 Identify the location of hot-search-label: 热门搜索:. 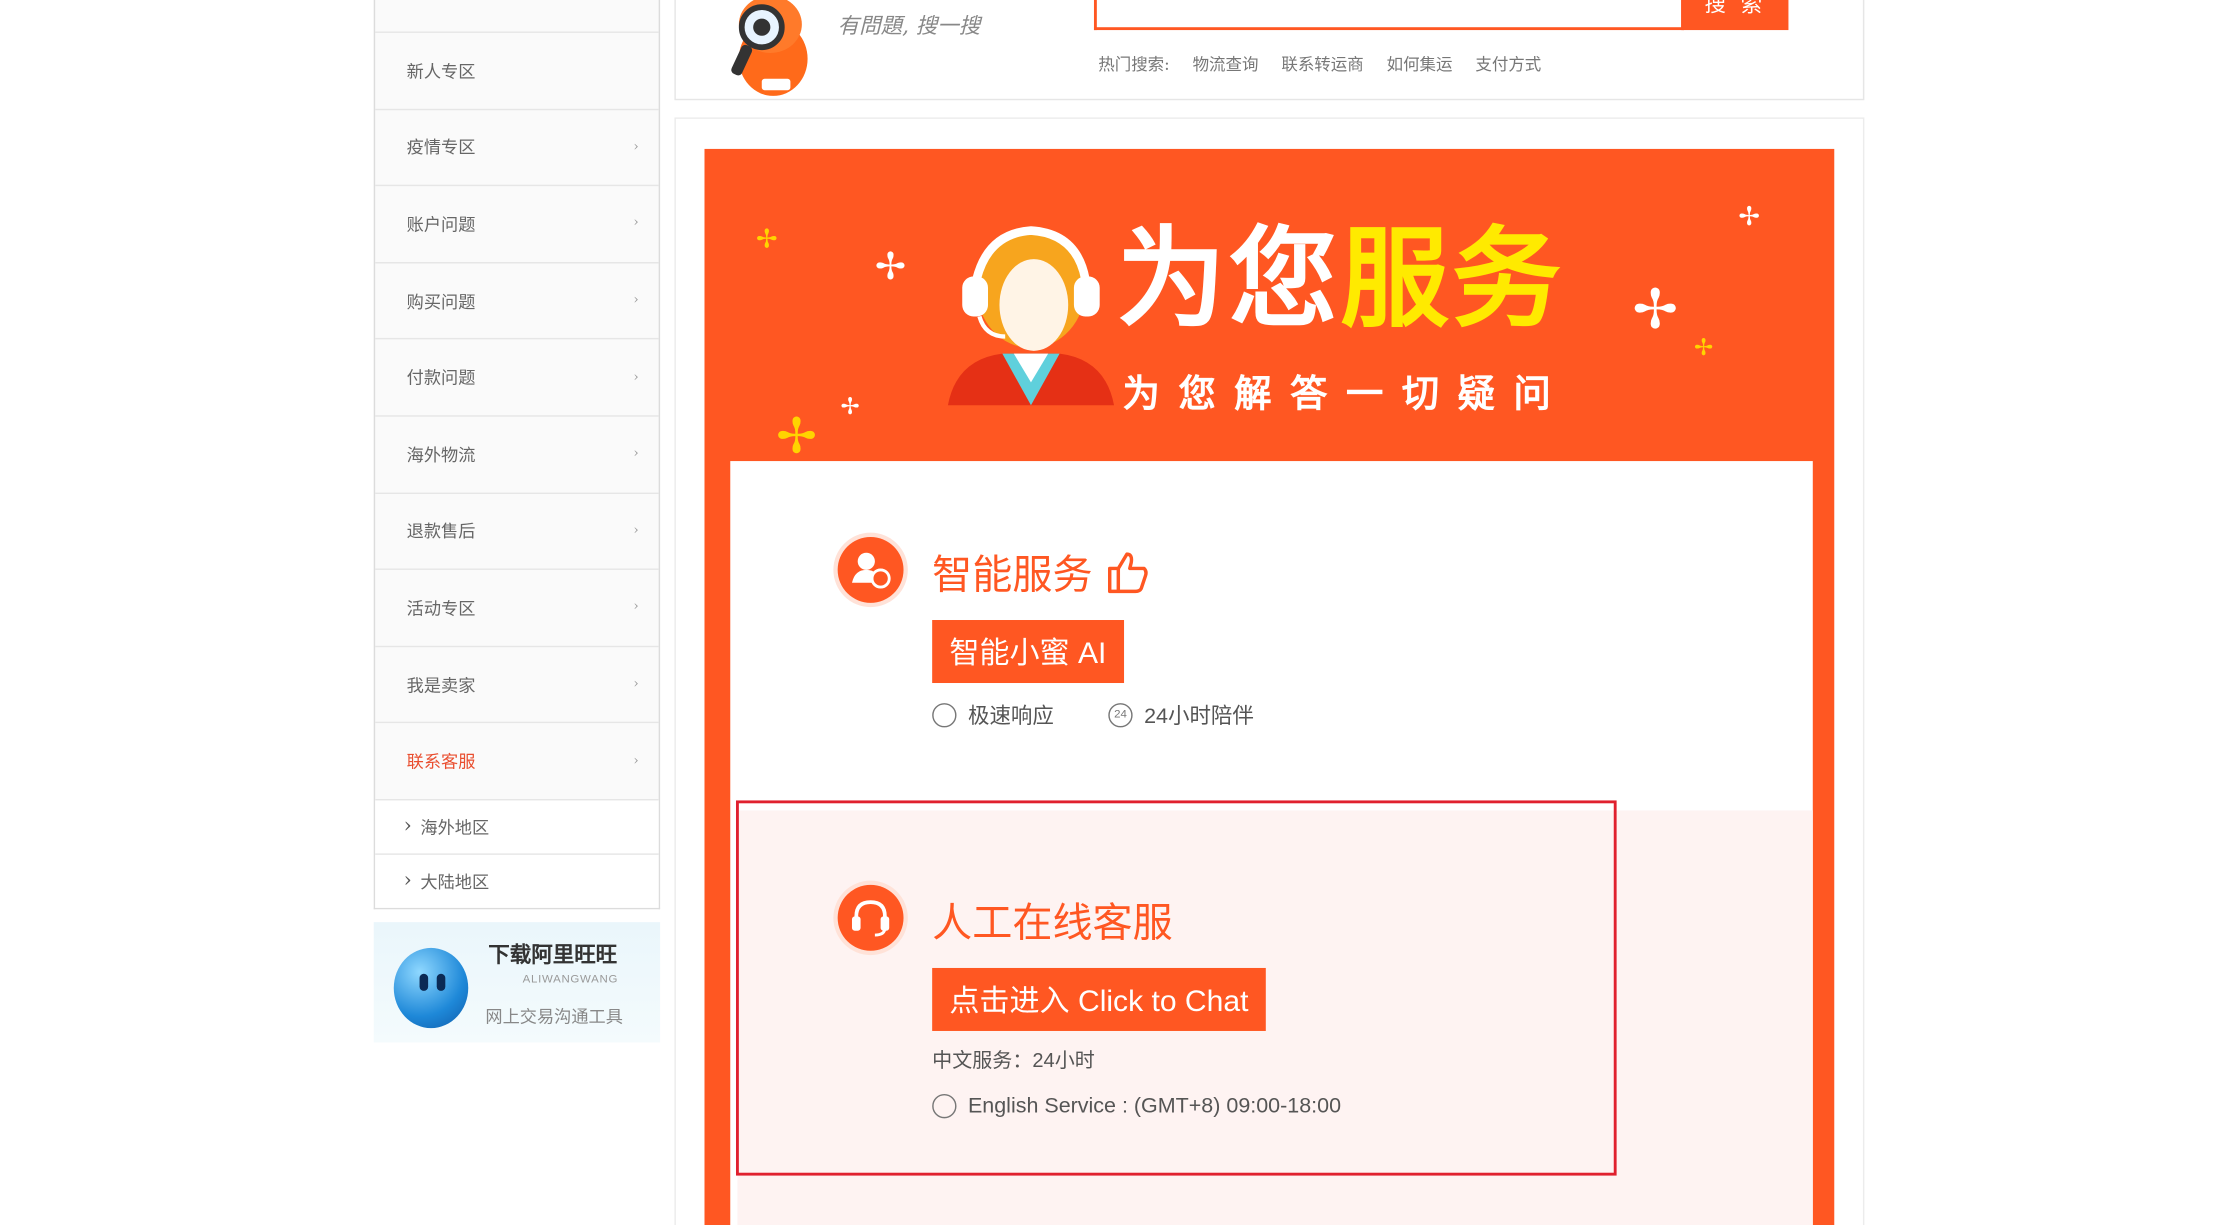
(1134, 64).